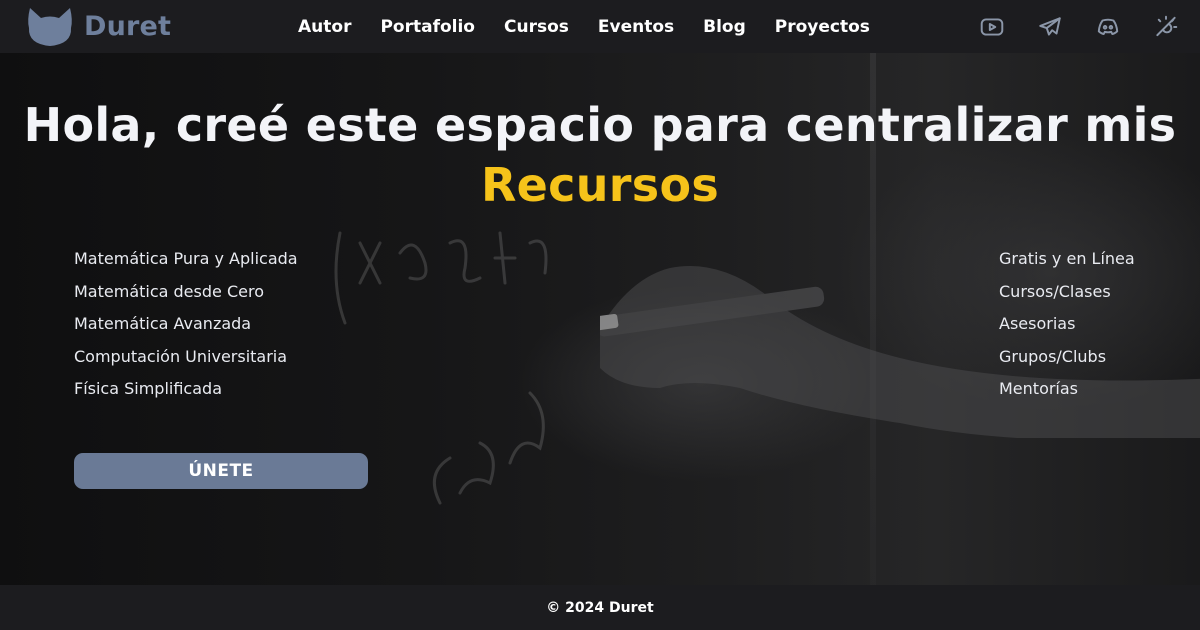  I want to click on discord-icon, so click(1108, 27).